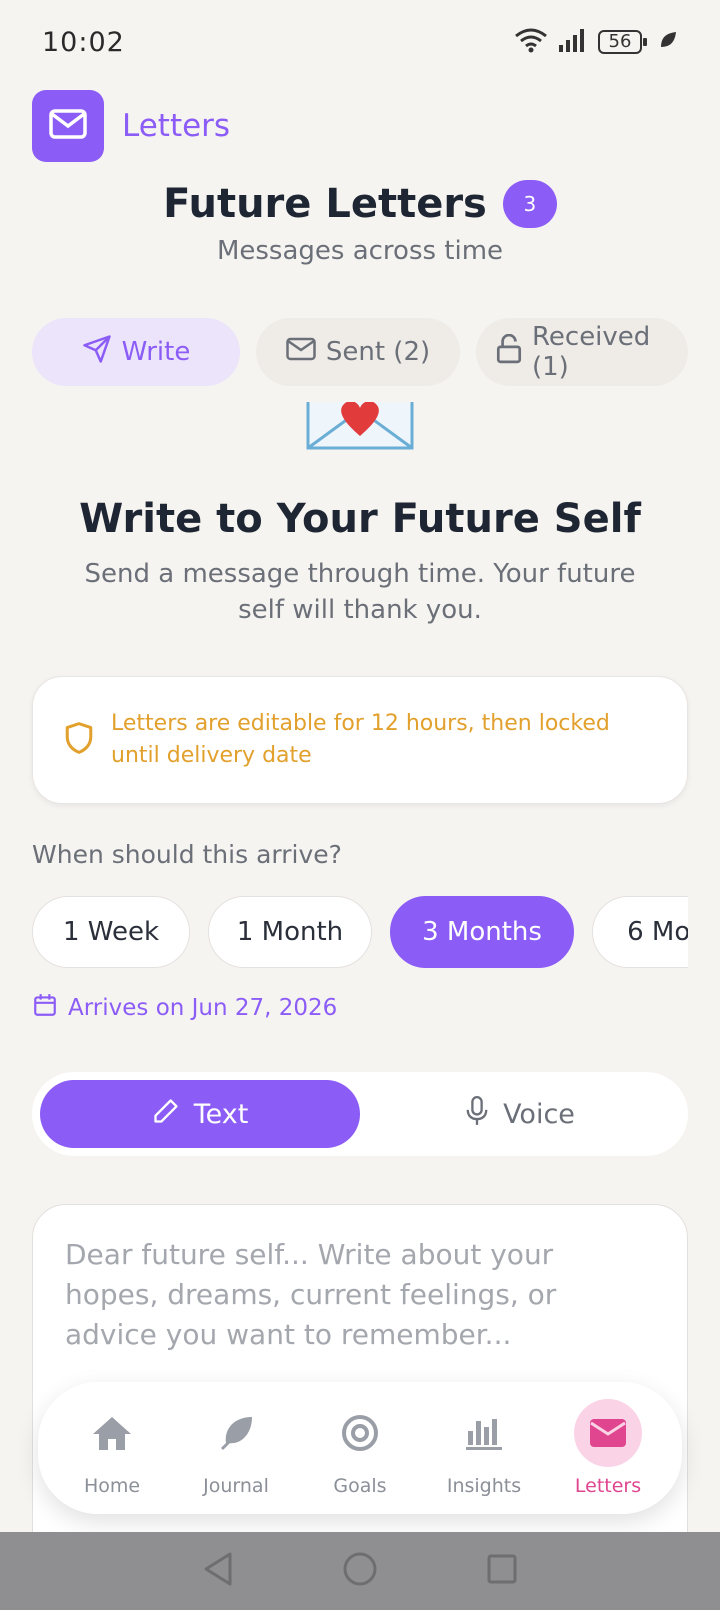  What do you see at coordinates (218, 1571) in the screenshot?
I see `back-icon` at bounding box center [218, 1571].